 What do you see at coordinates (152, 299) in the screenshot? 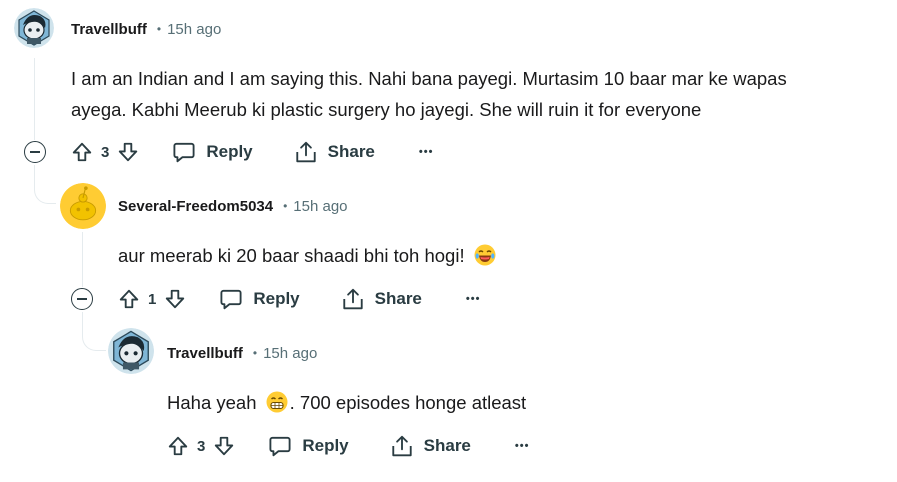
I see `vote-count: 1` at bounding box center [152, 299].